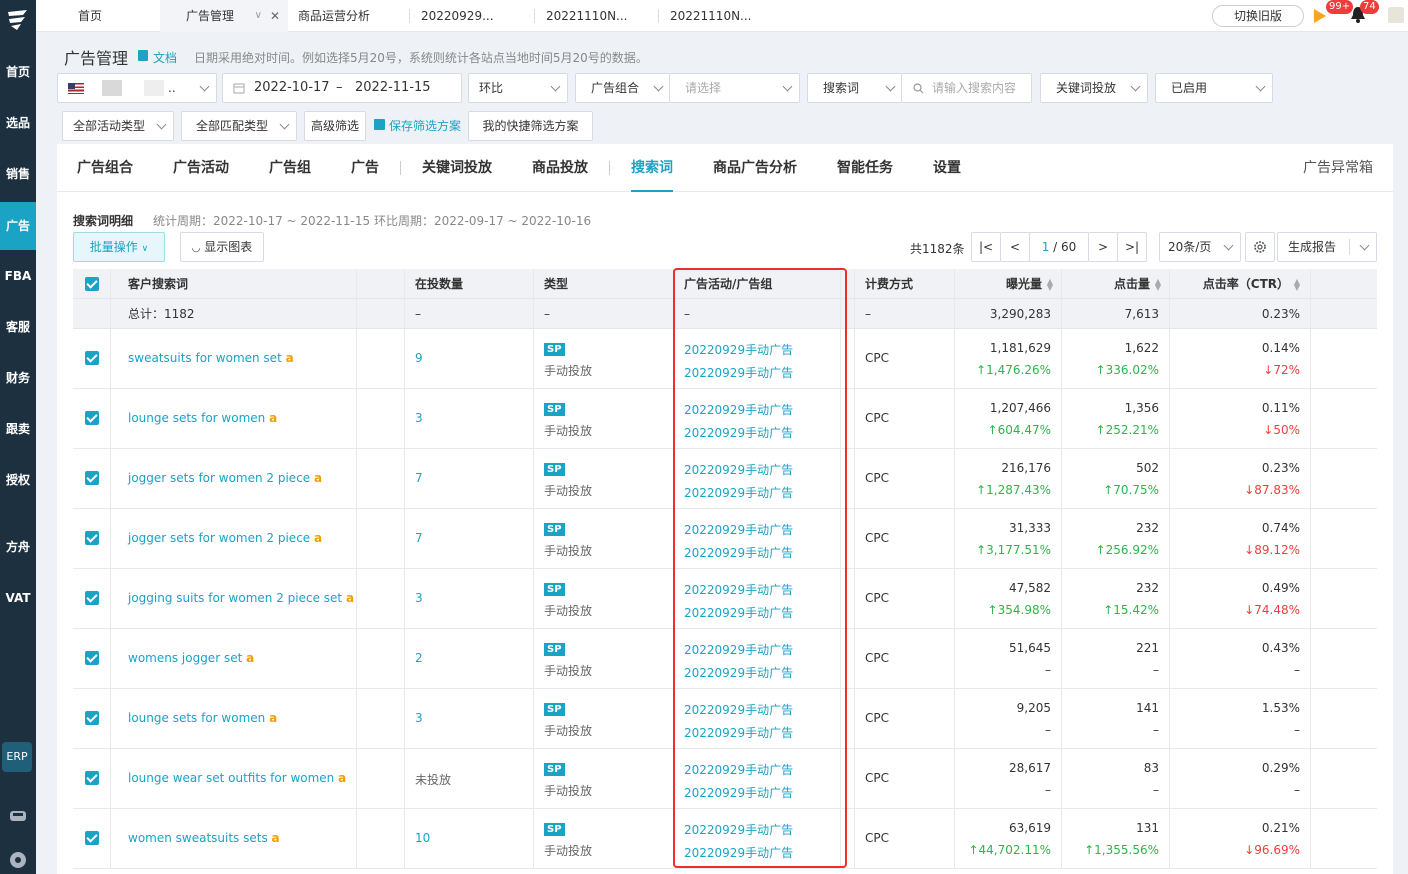 The width and height of the screenshot is (1408, 874). I want to click on current-page: 1, so click(1046, 247).